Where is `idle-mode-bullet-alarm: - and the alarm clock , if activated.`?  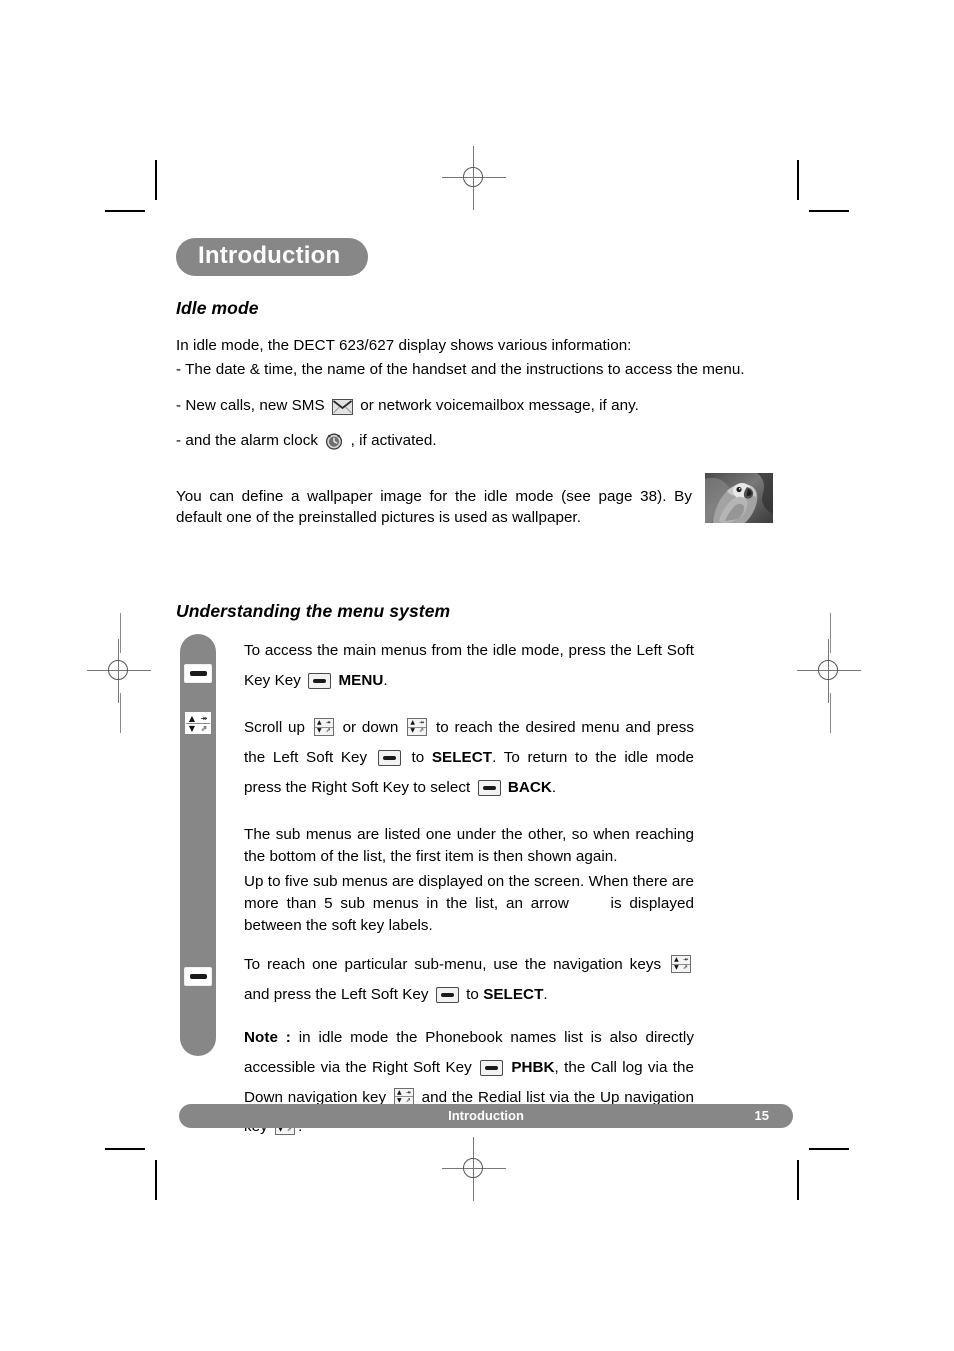 idle-mode-bullet-alarm: - and the alarm clock , if activated. is located at coordinates (485, 441).